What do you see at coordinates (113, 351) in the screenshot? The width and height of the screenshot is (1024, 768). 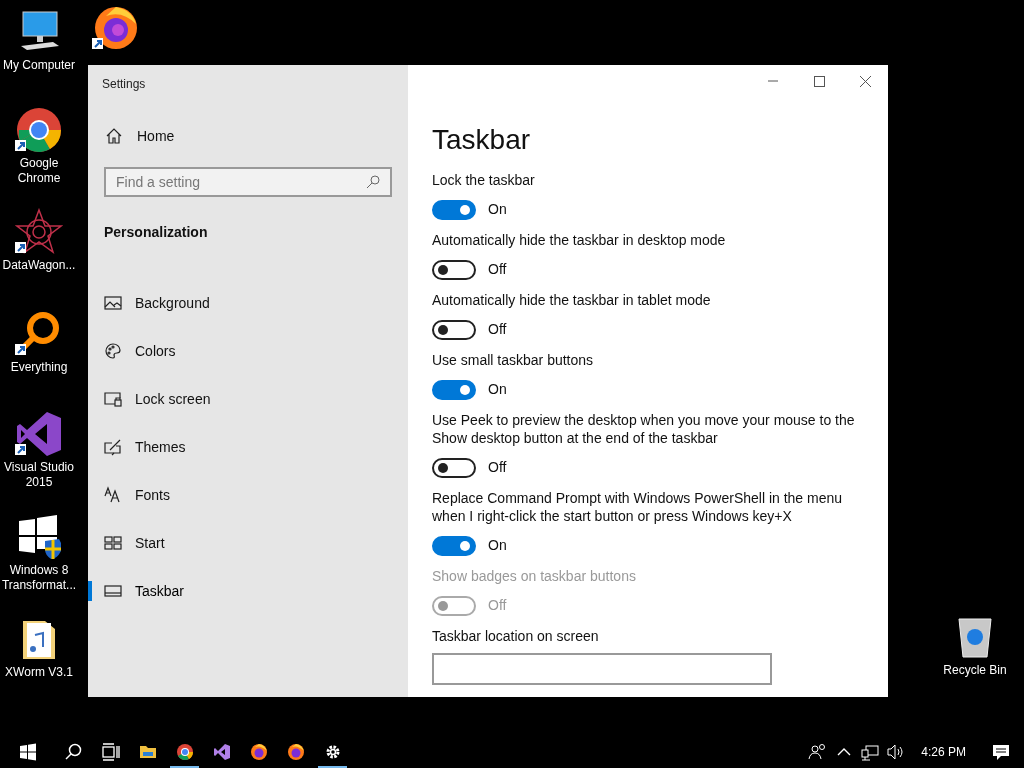 I see `palette-icon` at bounding box center [113, 351].